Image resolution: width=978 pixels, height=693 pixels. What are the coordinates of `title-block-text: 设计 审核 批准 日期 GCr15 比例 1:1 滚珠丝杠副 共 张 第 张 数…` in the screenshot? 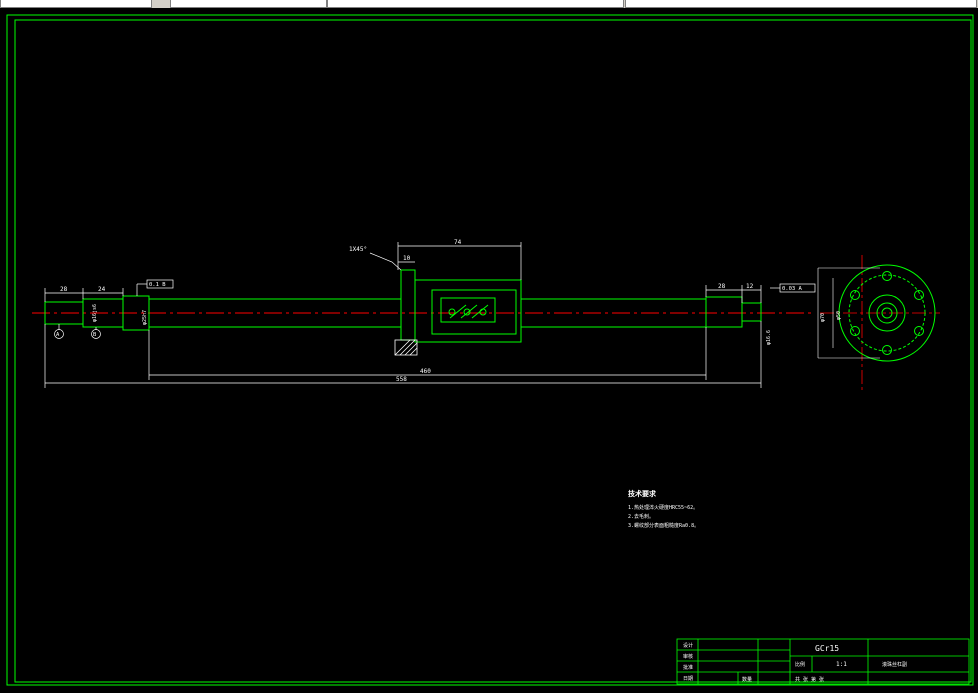 It's located at (795, 662).